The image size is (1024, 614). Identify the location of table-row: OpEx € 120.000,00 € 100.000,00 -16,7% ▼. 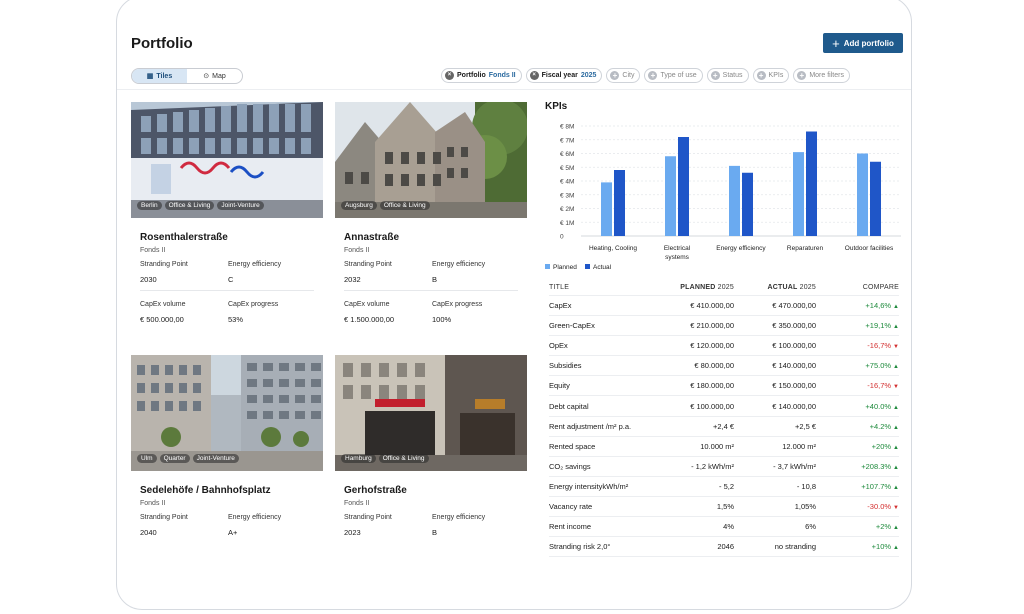
(724, 346).